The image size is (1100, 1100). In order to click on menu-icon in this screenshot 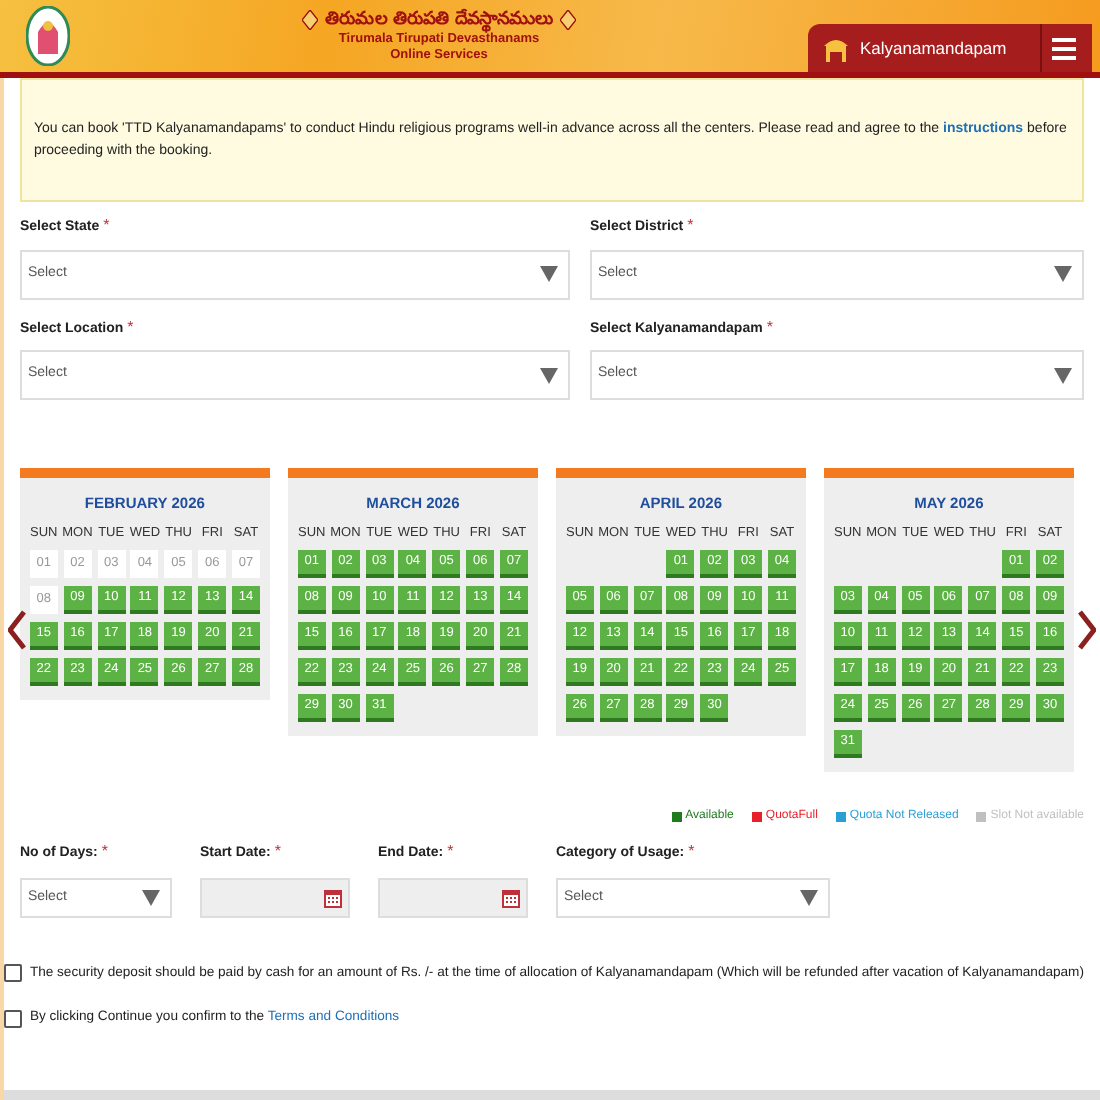, I will do `click(1064, 48)`.